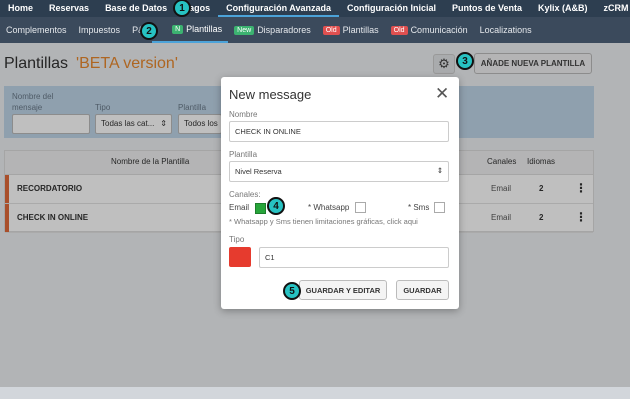 This screenshot has height=399, width=630. I want to click on subnav-comunicacion: Old Comunicación, so click(429, 30).